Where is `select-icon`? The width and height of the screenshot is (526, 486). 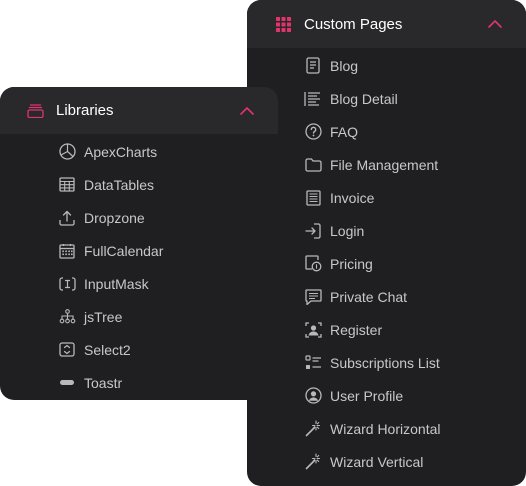
select-icon is located at coordinates (67, 350).